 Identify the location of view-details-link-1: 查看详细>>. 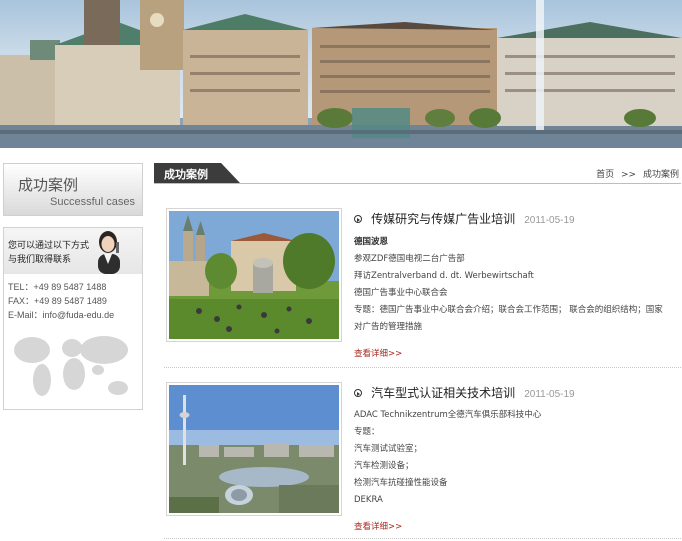
(378, 353).